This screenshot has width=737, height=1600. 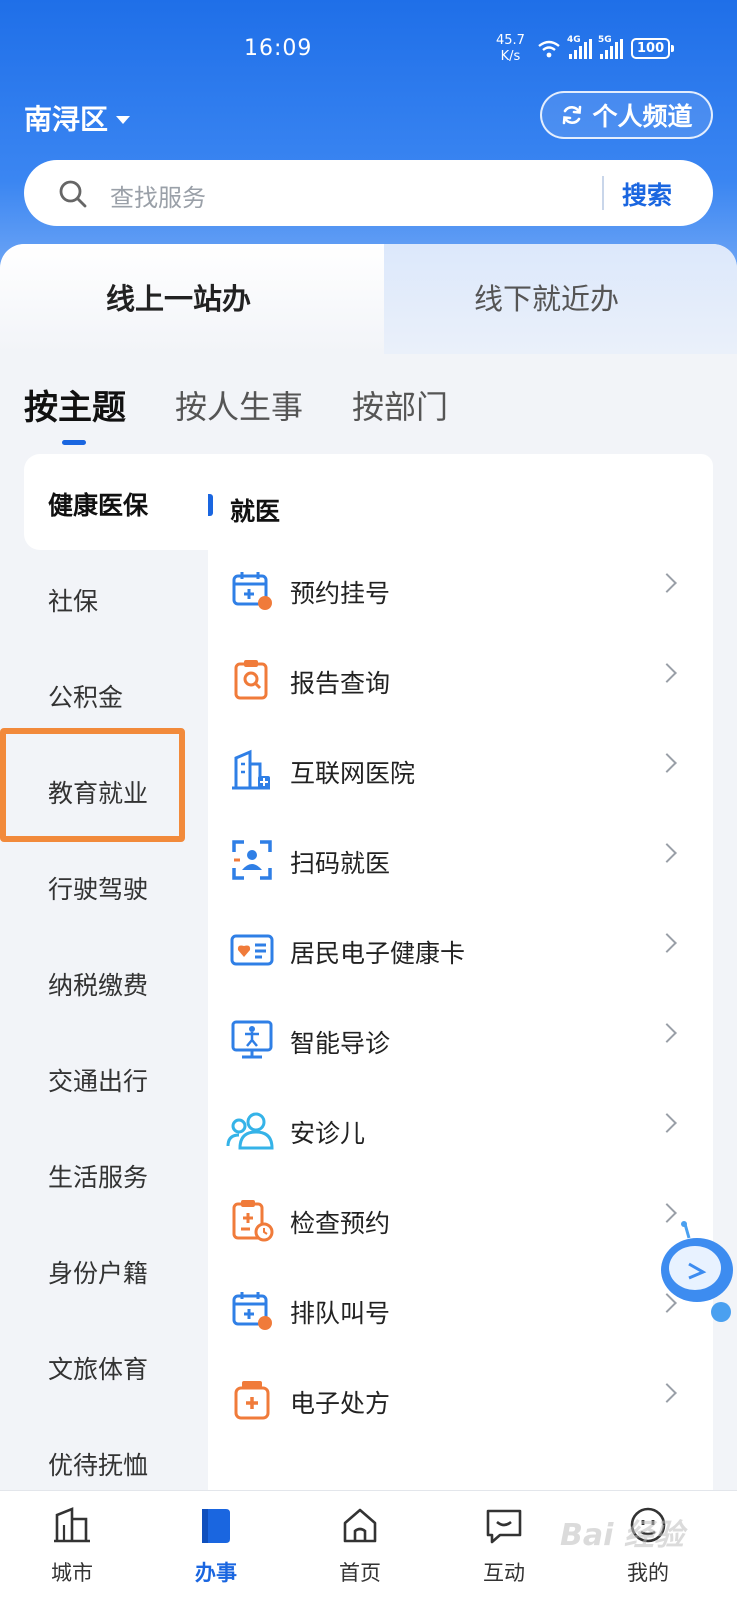 I want to click on service-item-scan: 扫码就医, so click(x=460, y=860).